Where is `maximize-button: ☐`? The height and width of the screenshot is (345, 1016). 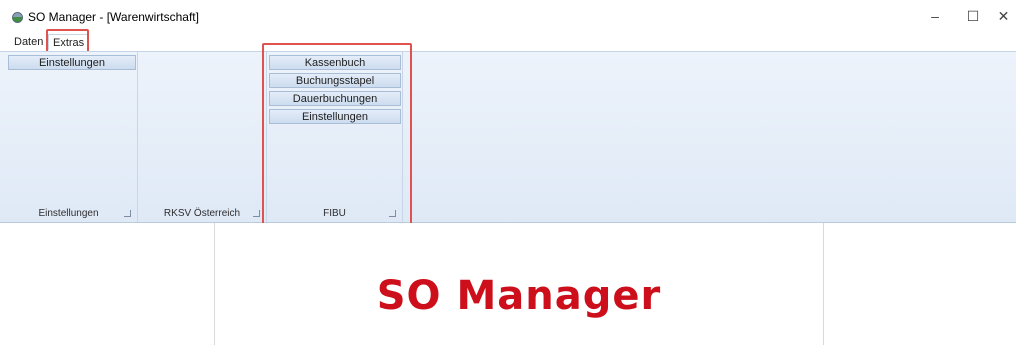
maximize-button: ☐ is located at coordinates (973, 16).